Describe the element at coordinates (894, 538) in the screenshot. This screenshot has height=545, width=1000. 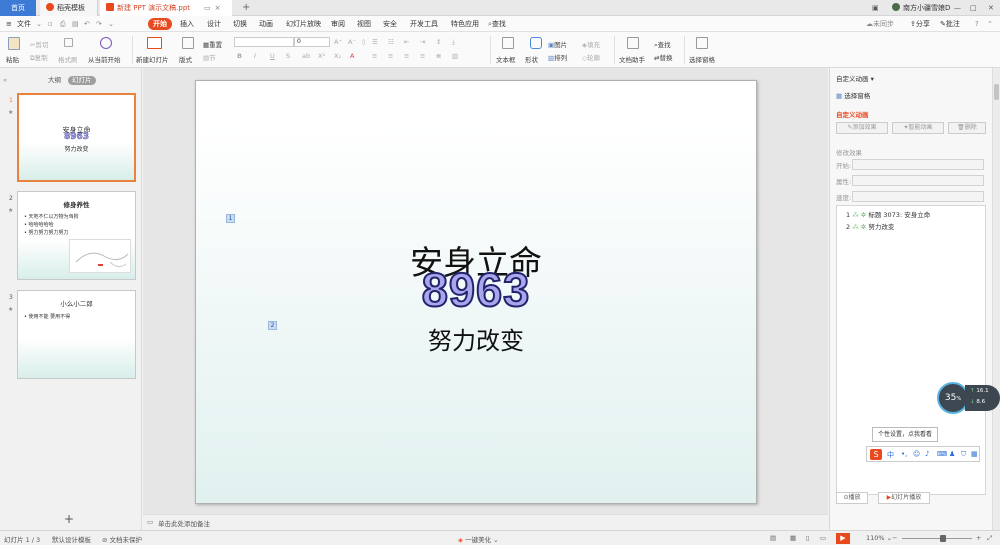
I see `zoom-out-icon: −` at that location.